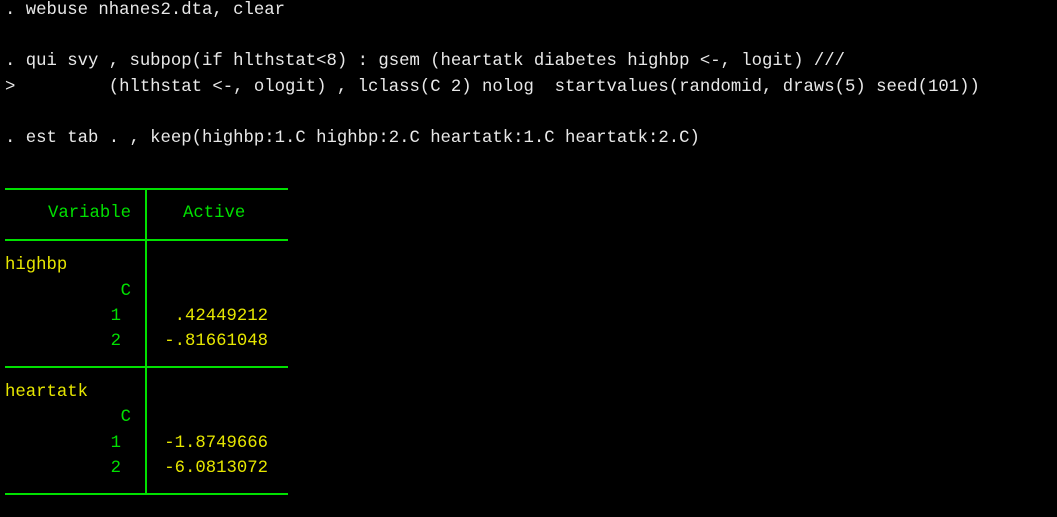 Image resolution: width=1057 pixels, height=517 pixels. Describe the element at coordinates (89, 213) in the screenshot. I see `header-variable: Variable` at that location.